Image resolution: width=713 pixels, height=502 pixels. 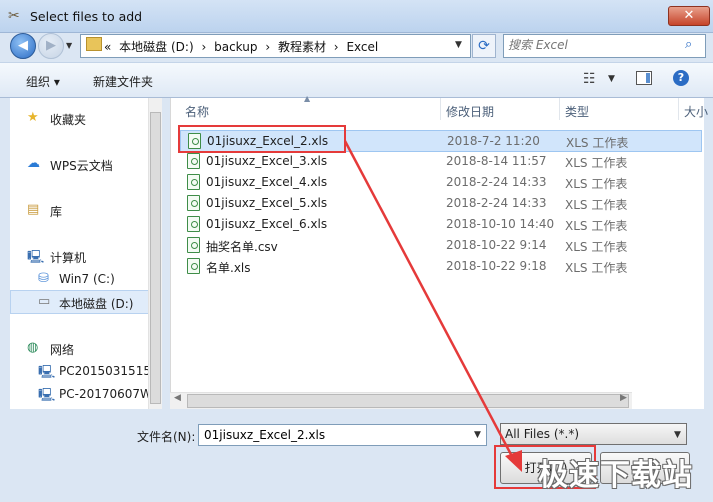 What do you see at coordinates (688, 44) in the screenshot?
I see `search-icon: ⌕` at bounding box center [688, 44].